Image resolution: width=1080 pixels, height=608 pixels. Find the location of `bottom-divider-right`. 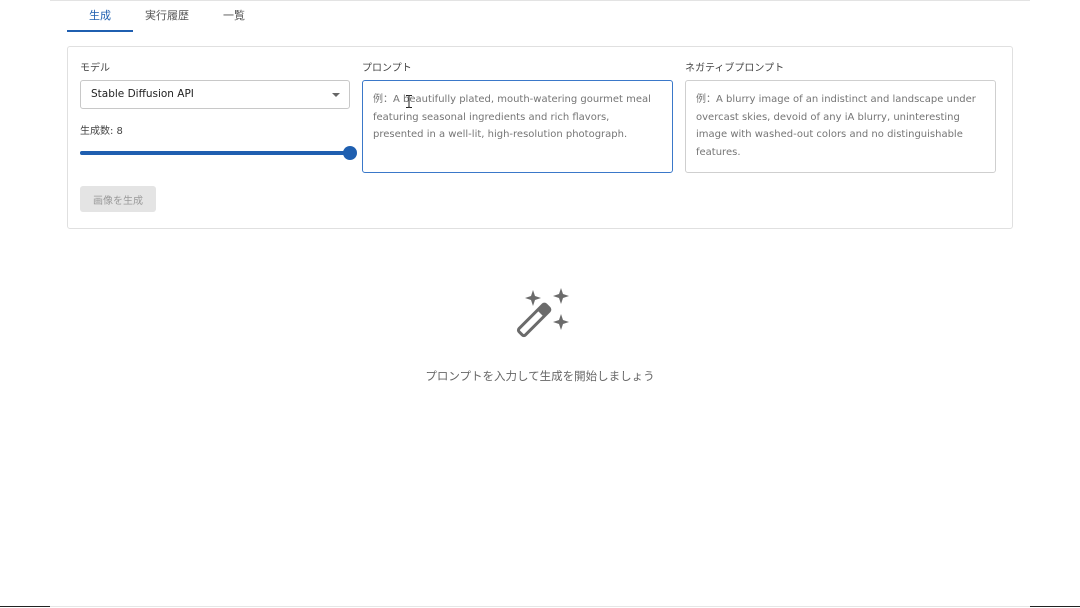

bottom-divider-right is located at coordinates (1055, 606).